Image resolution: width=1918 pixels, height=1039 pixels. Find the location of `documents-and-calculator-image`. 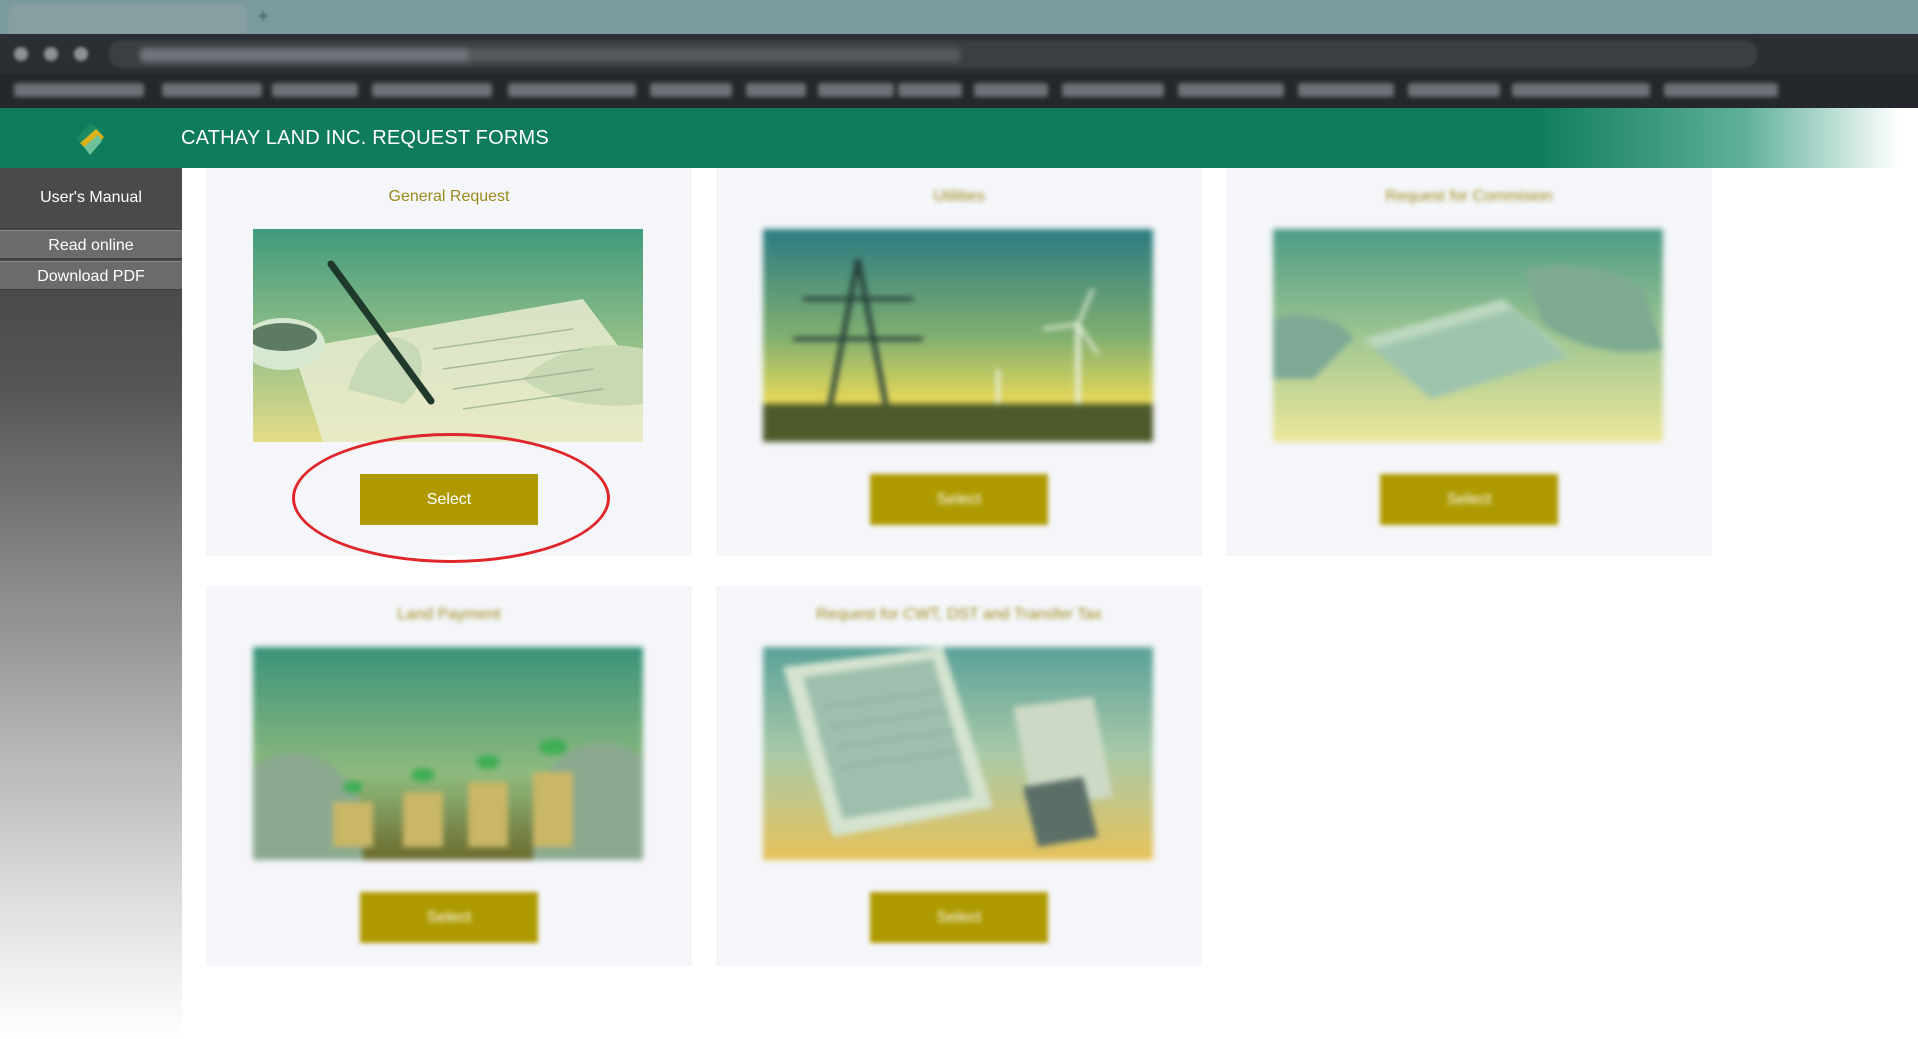

documents-and-calculator-image is located at coordinates (958, 753).